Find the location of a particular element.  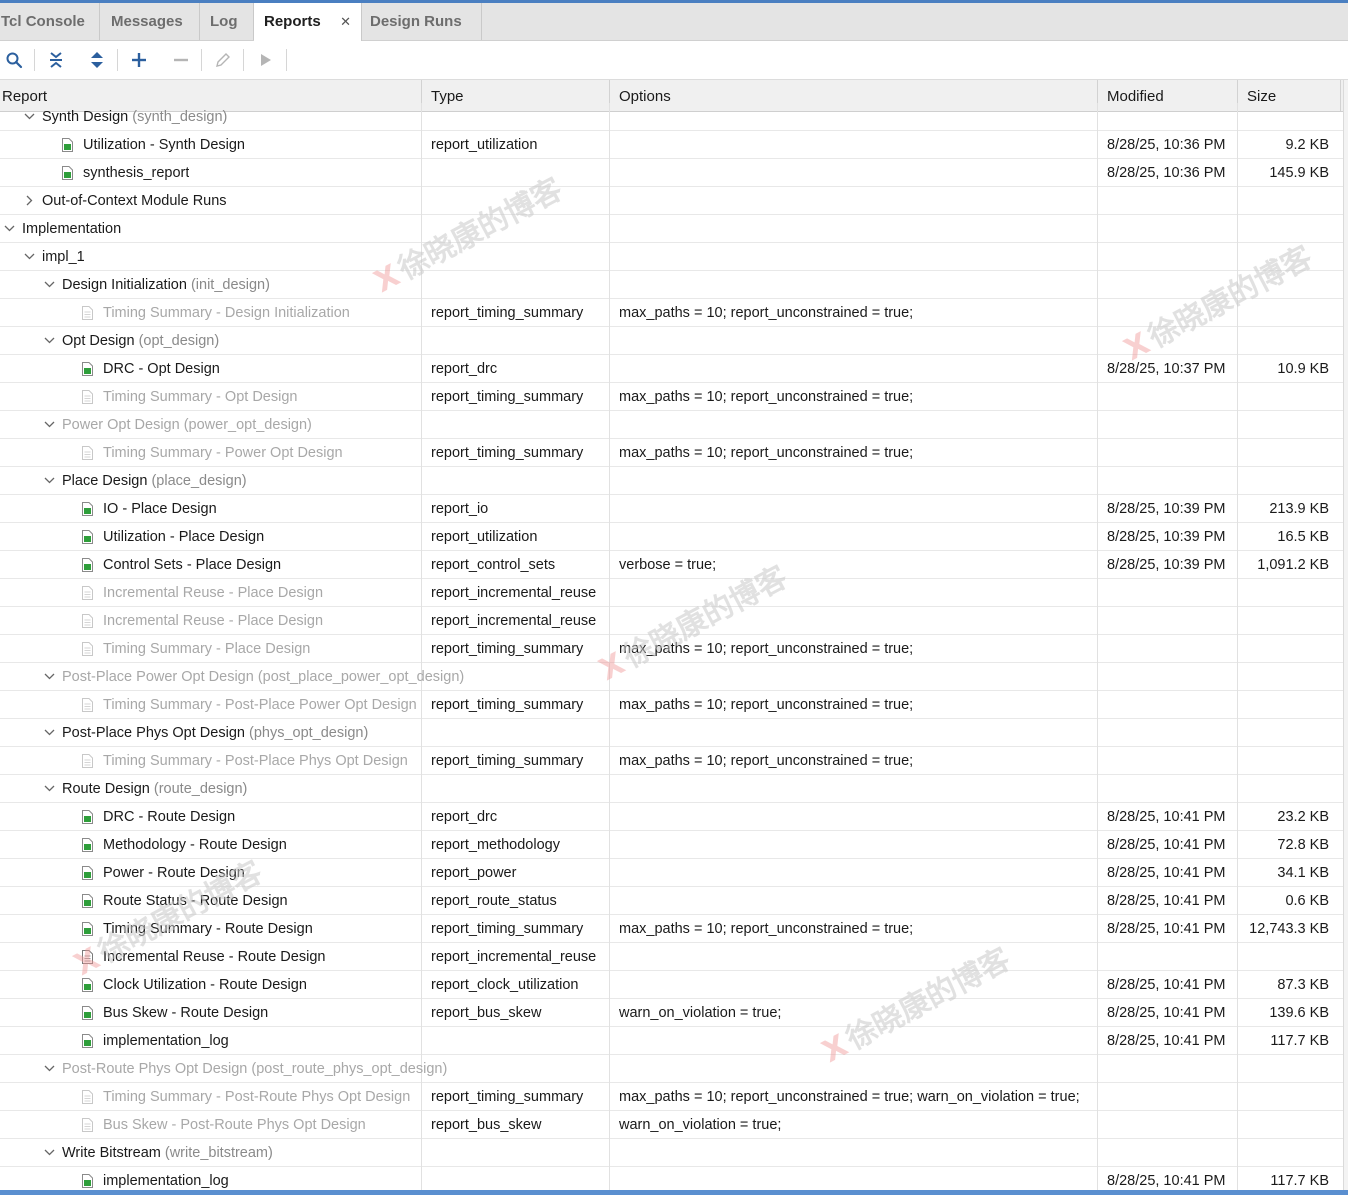

tree-group-row: Out-of-Context Module Runs is located at coordinates (671, 201).